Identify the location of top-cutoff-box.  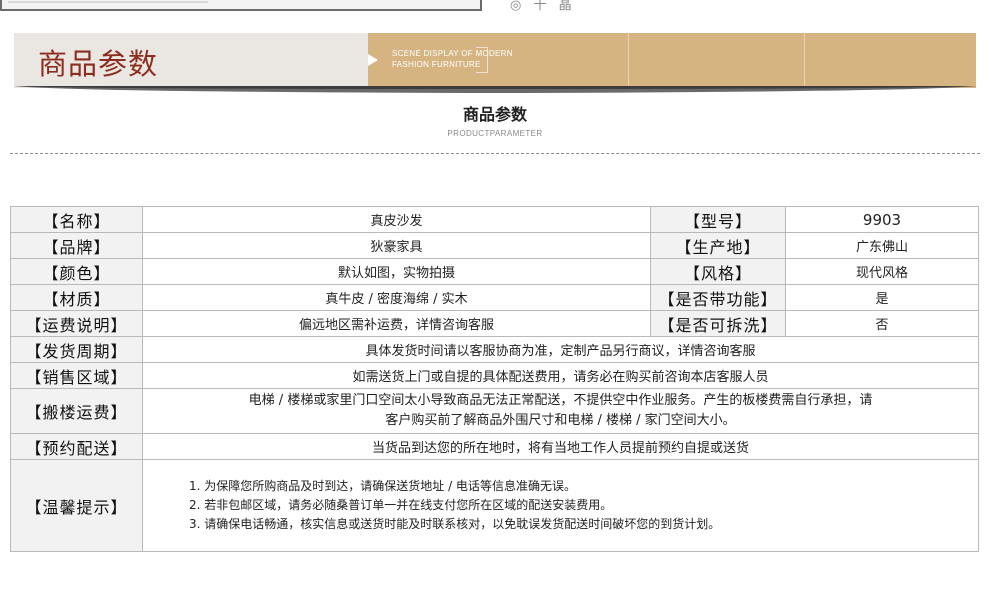
(241, 5).